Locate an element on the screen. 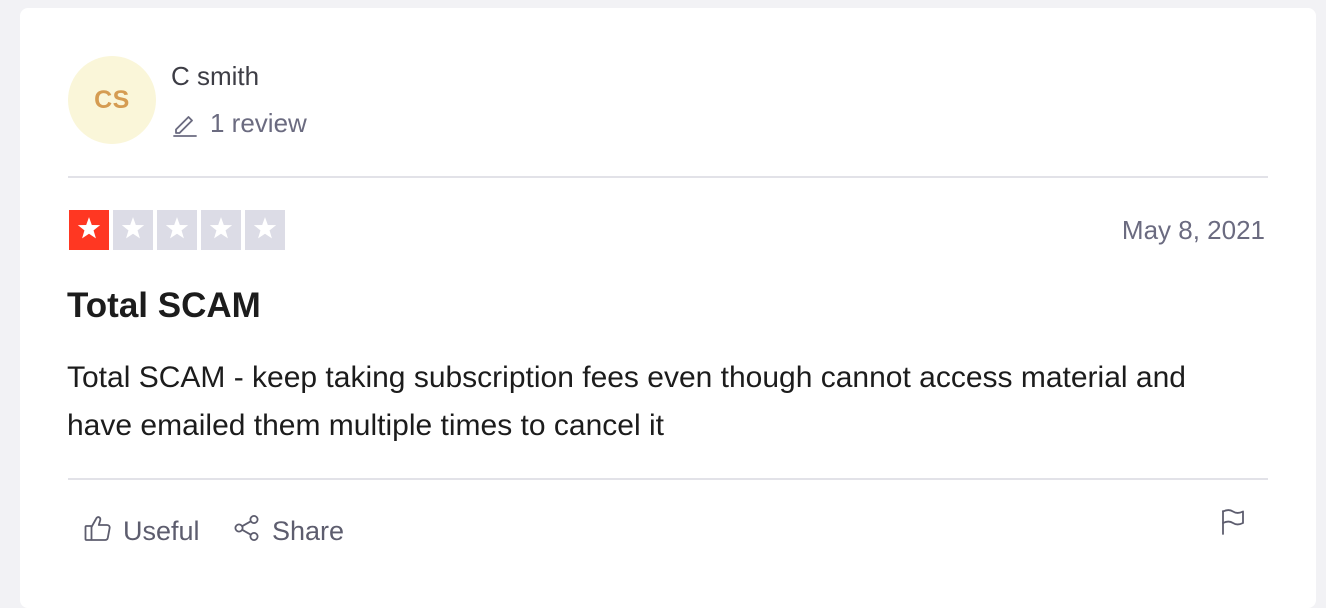  review-date: May 8, 2021 is located at coordinates (1193, 230).